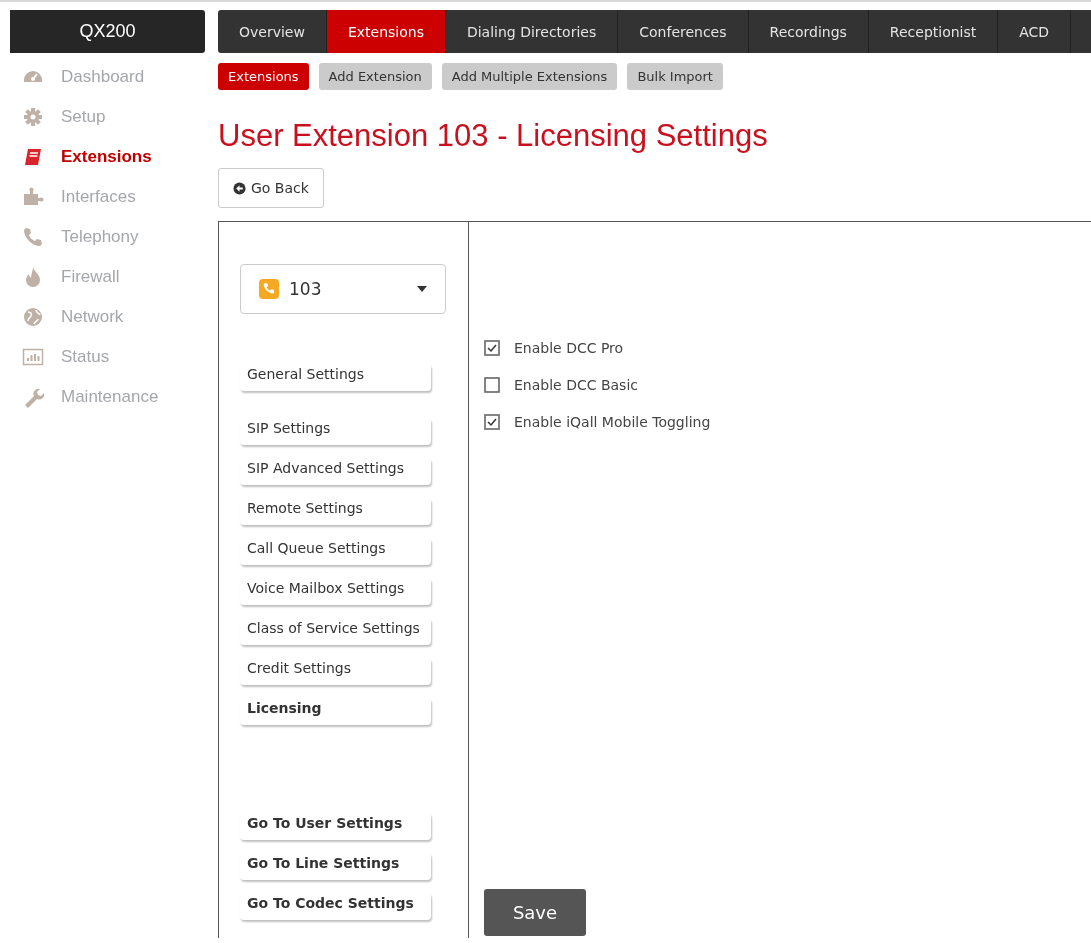 This screenshot has width=1091, height=943. Describe the element at coordinates (386, 31) in the screenshot. I see `nav-tab: Extensions` at that location.